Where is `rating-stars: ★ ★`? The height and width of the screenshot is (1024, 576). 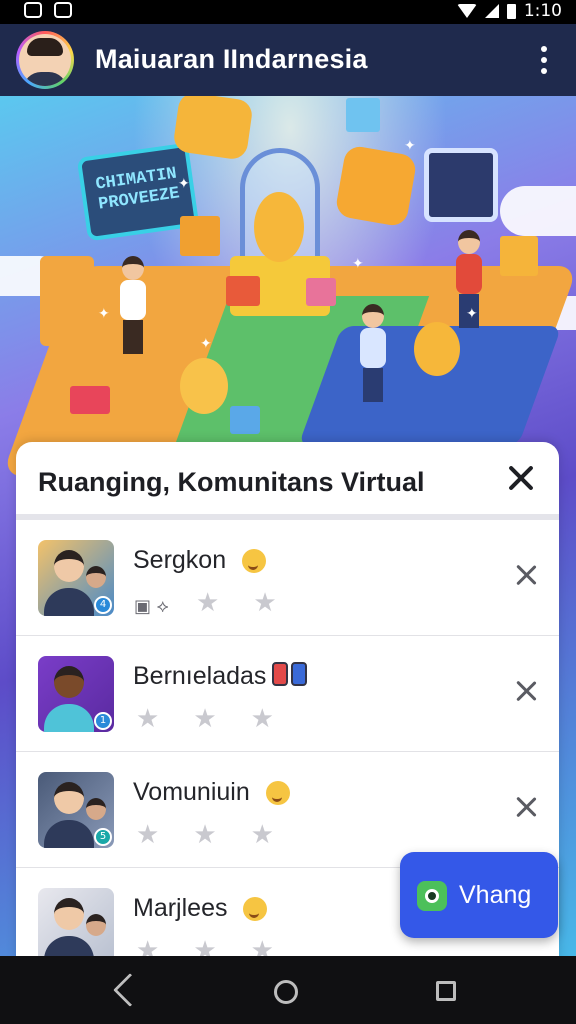
rating-stars: ★ ★ is located at coordinates (236, 603).